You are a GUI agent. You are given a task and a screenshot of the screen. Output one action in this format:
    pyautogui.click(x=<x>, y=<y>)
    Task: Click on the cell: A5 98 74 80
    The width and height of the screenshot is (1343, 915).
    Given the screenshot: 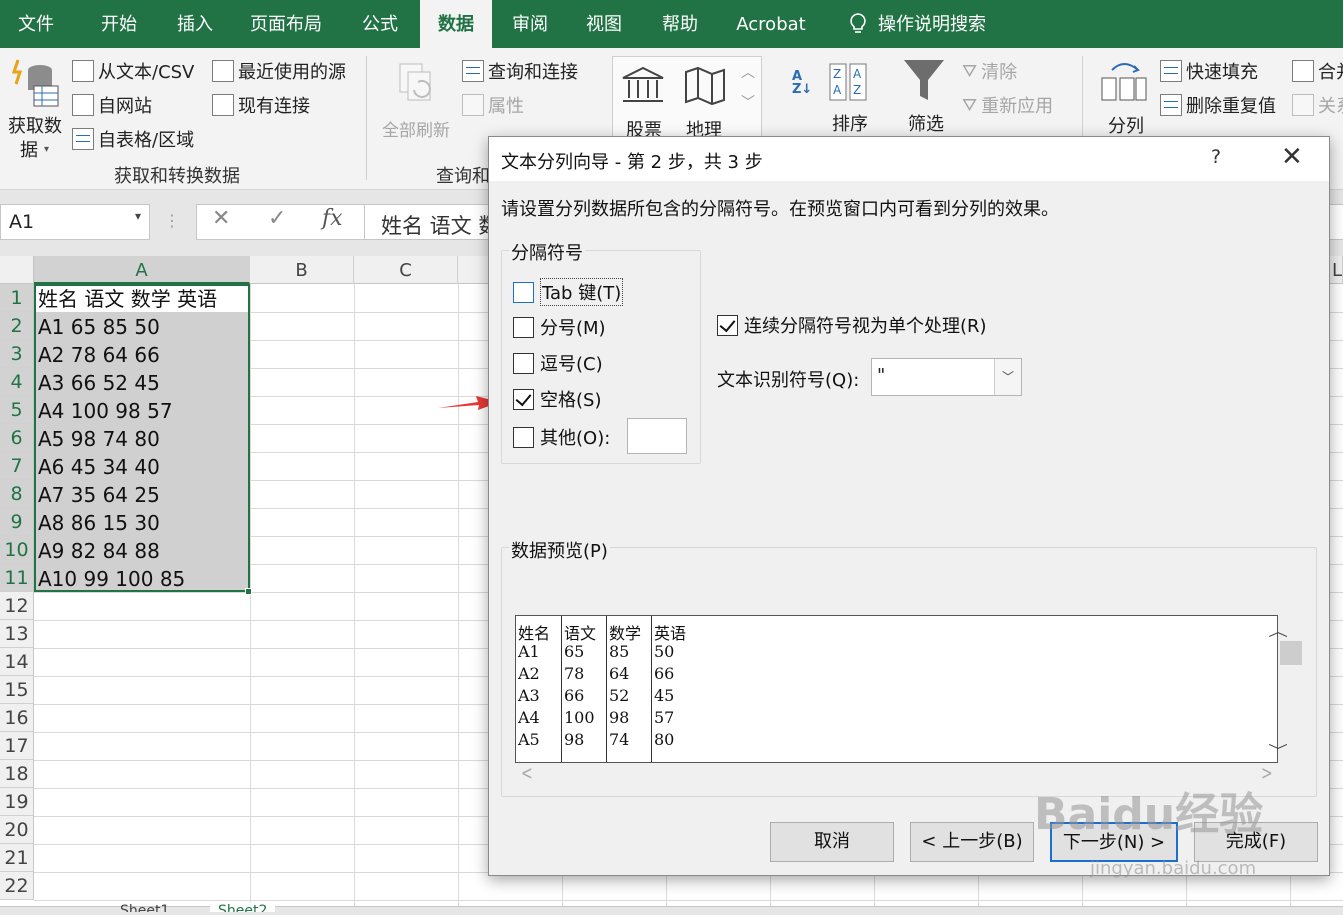 What is the action you would take?
    pyautogui.click(x=99, y=438)
    